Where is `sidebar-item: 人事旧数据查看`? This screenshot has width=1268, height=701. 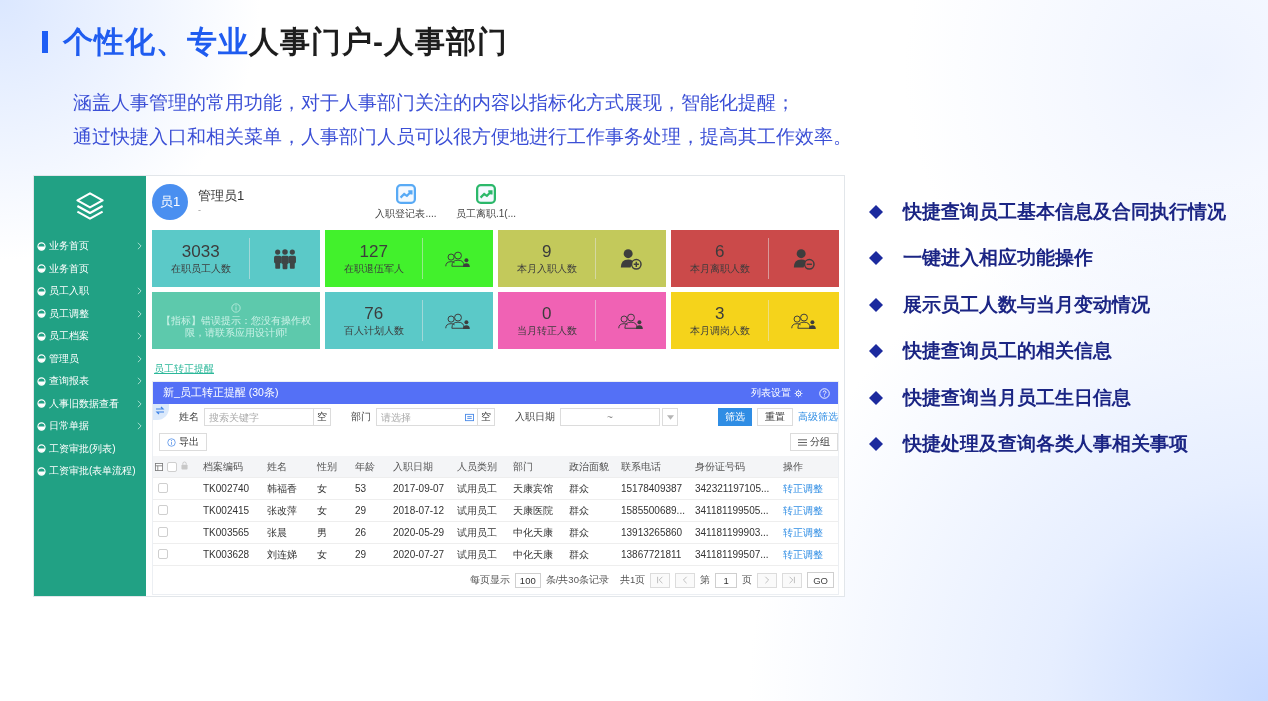
sidebar-item: 人事旧数据查看 is located at coordinates (90, 403).